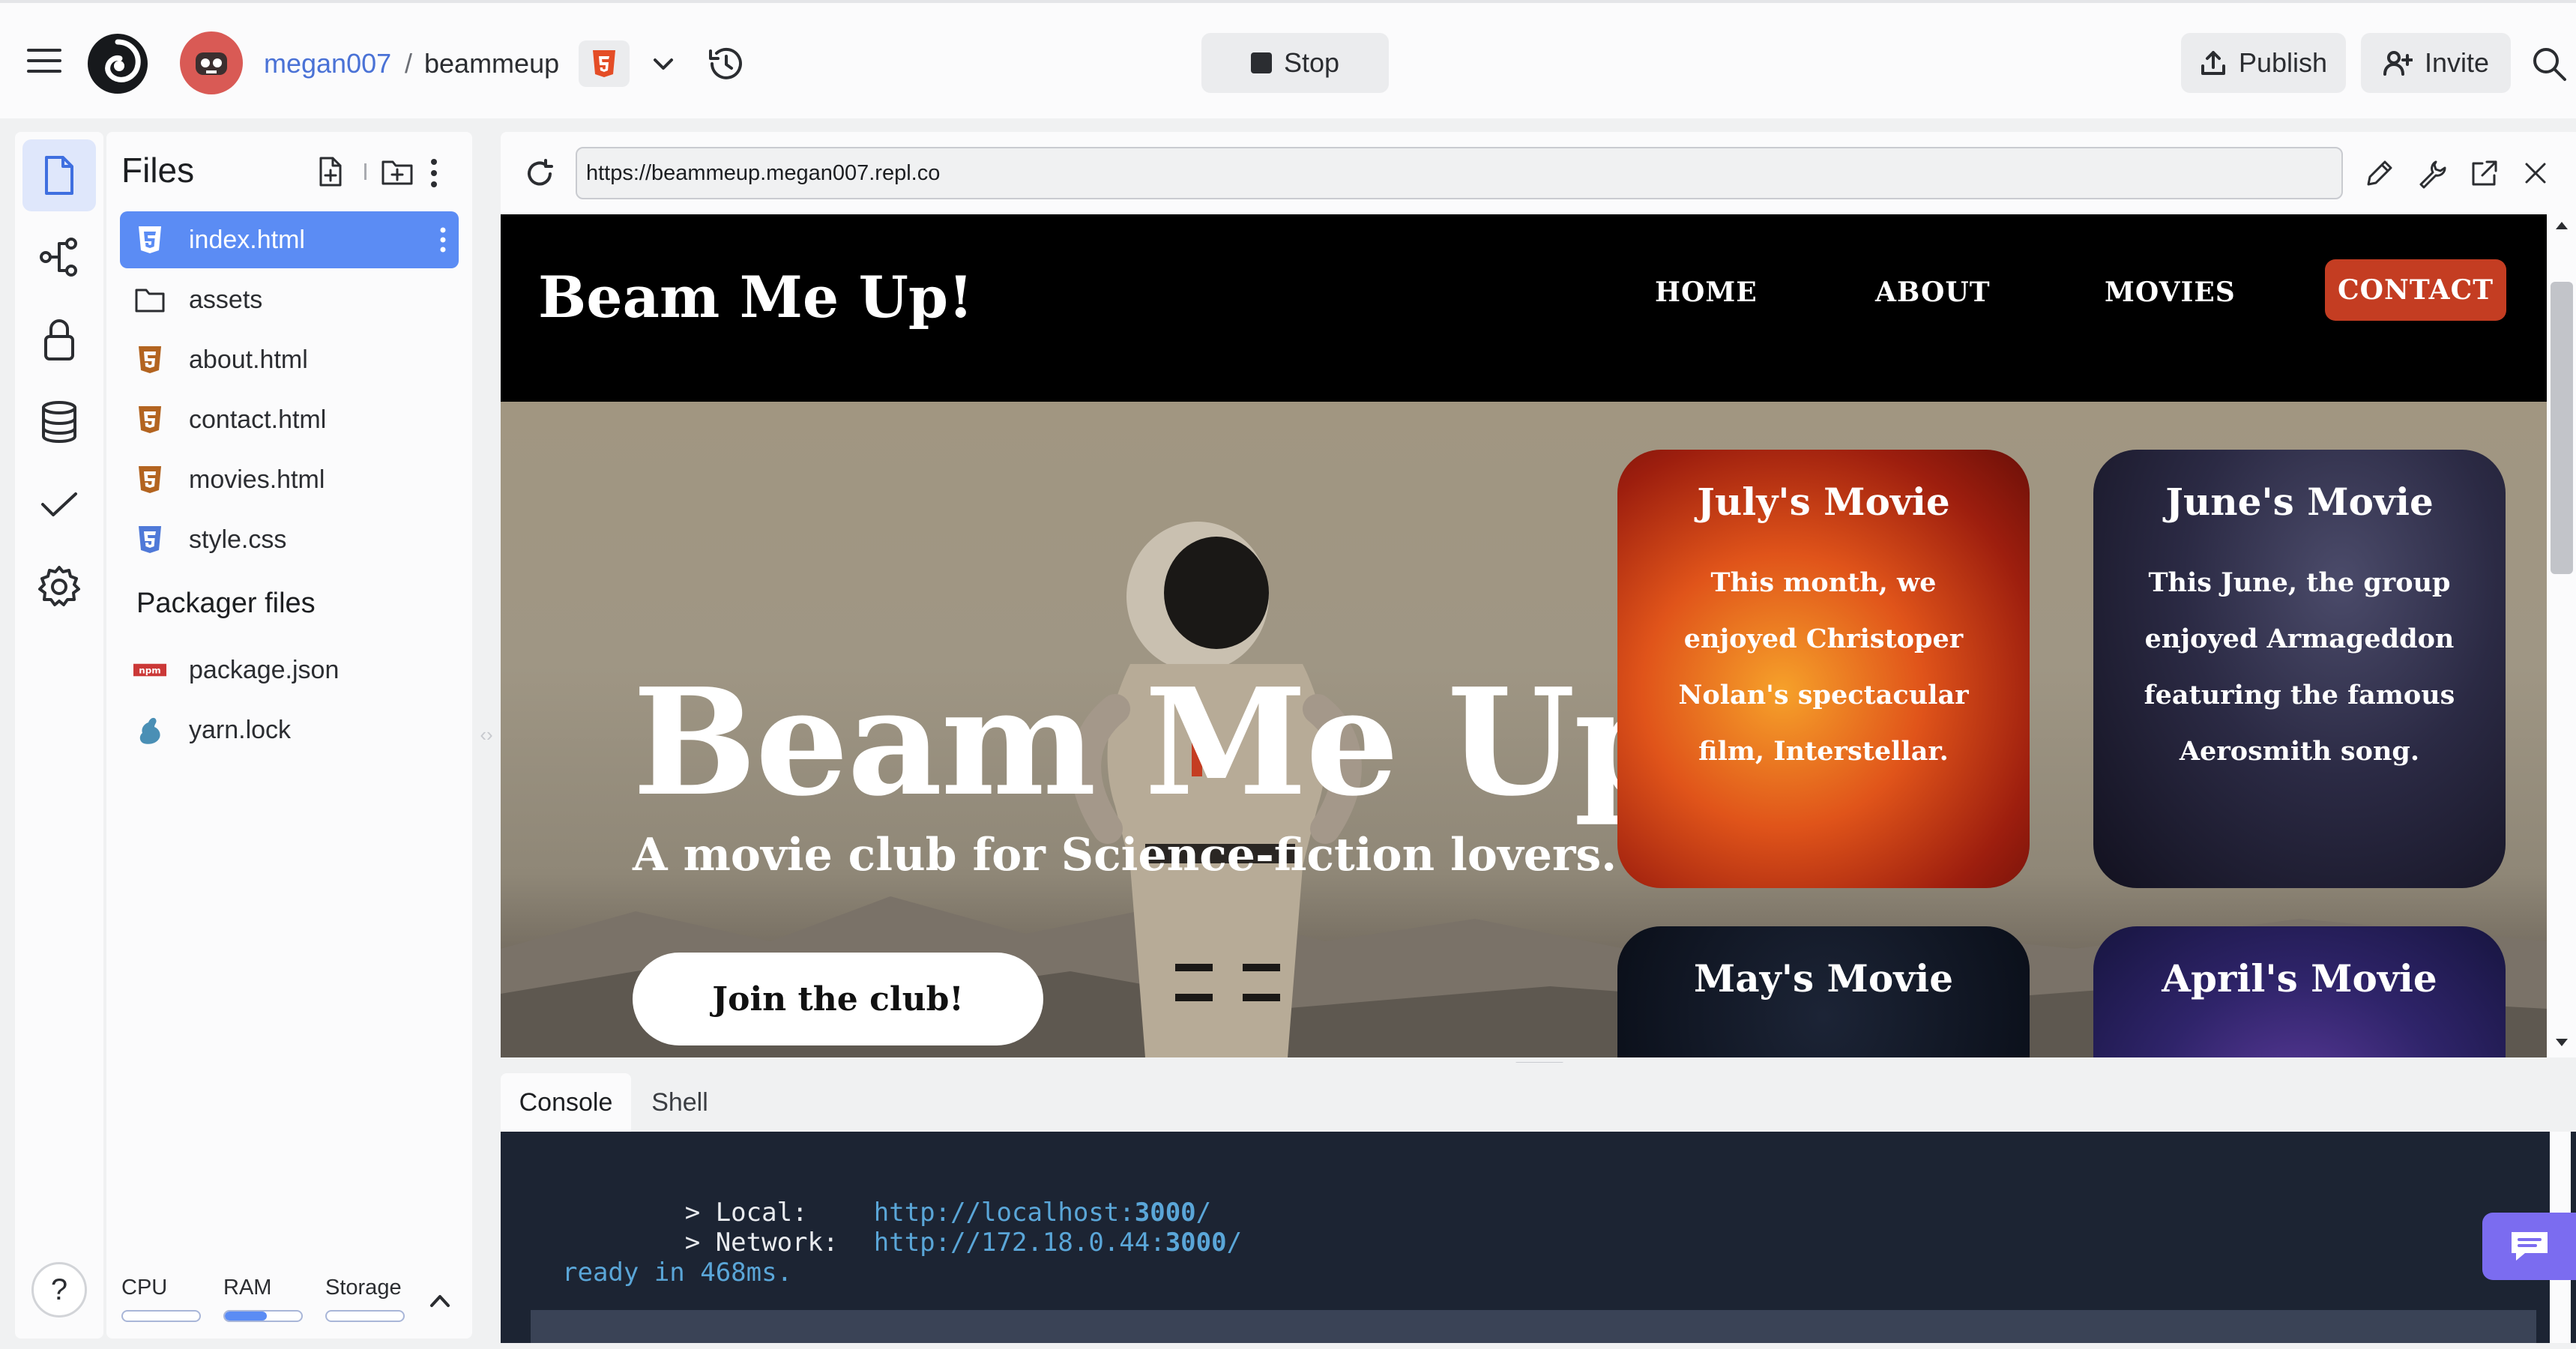 Image resolution: width=2576 pixels, height=1349 pixels. I want to click on storage-label: Storage, so click(363, 1288).